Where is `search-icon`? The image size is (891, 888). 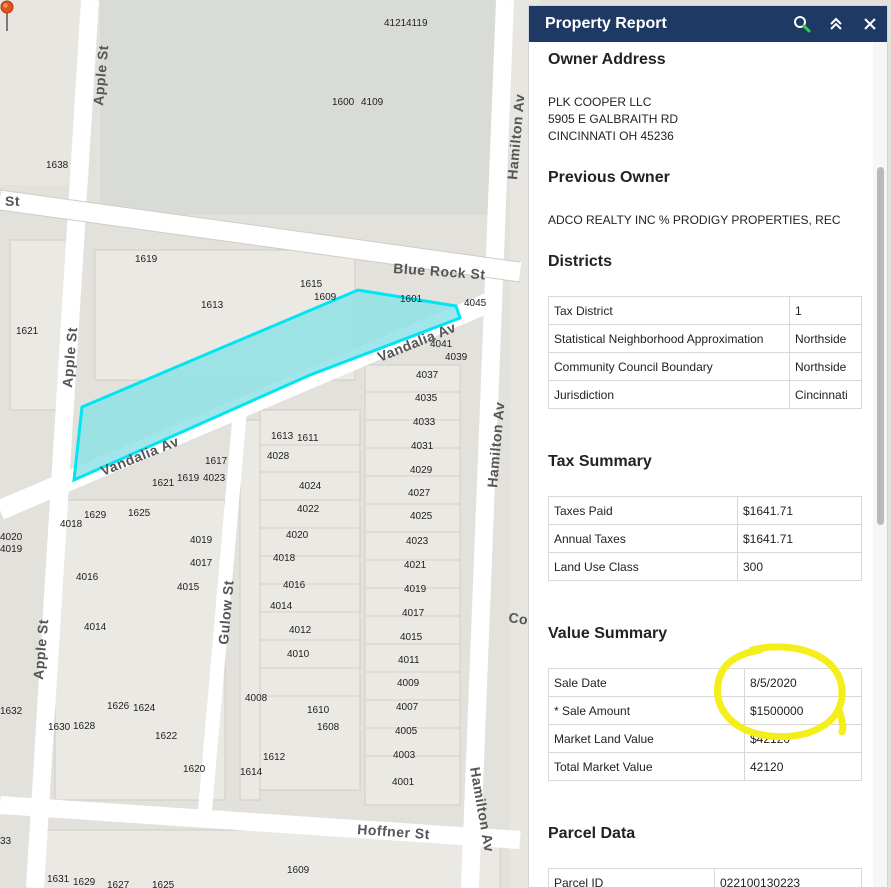
search-icon is located at coordinates (802, 24).